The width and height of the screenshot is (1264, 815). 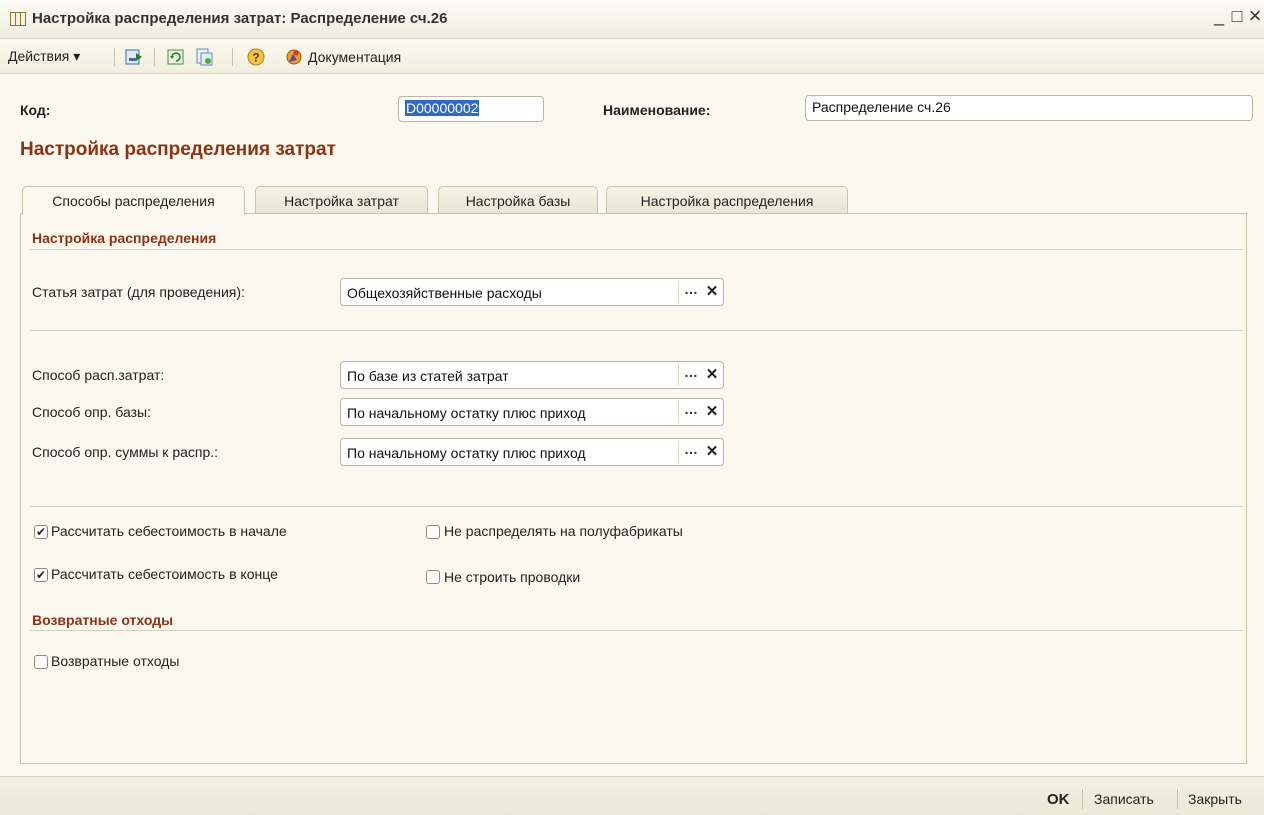 What do you see at coordinates (444, 293) in the screenshot?
I see `cost-item-value: Общехозяйственные расходы` at bounding box center [444, 293].